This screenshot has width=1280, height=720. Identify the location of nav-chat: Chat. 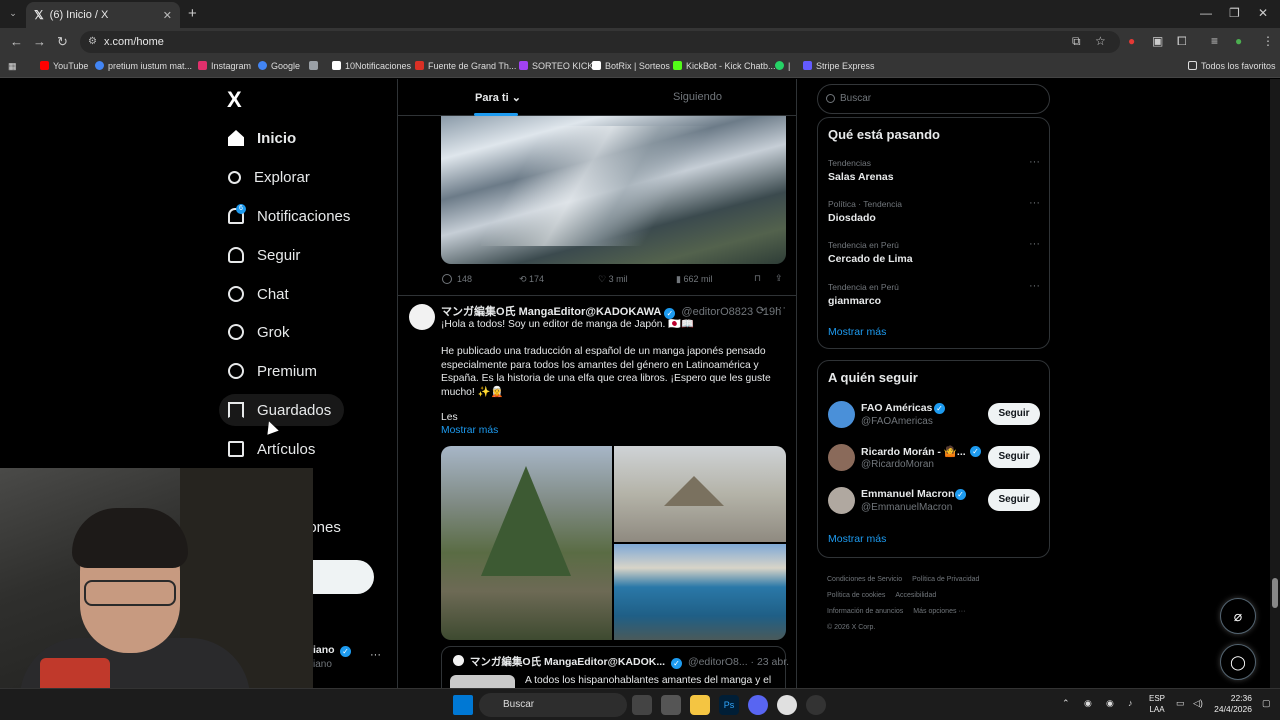
(258, 294).